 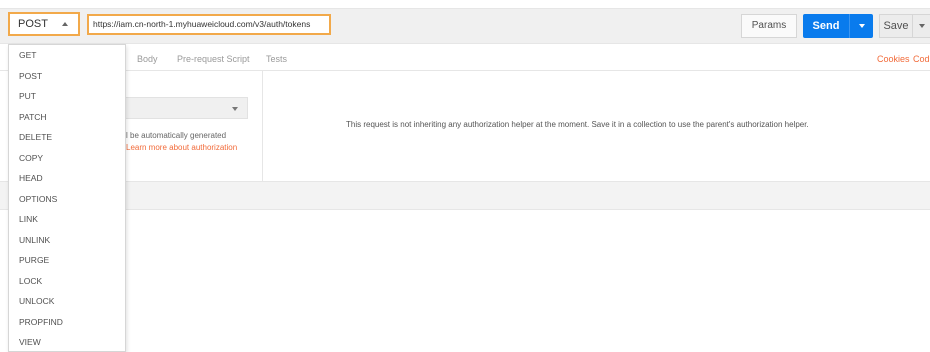 I want to click on method-option-patch: PATCH, so click(x=67, y=117).